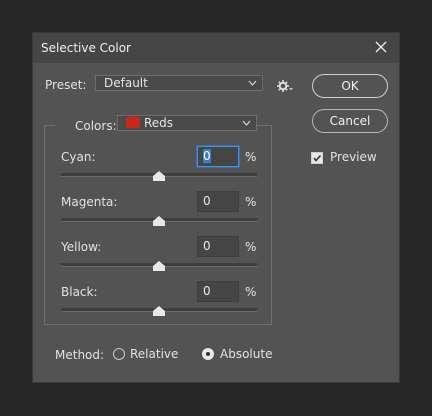 The height and width of the screenshot is (416, 432). What do you see at coordinates (218, 246) in the screenshot?
I see `yellow-input: 0` at bounding box center [218, 246].